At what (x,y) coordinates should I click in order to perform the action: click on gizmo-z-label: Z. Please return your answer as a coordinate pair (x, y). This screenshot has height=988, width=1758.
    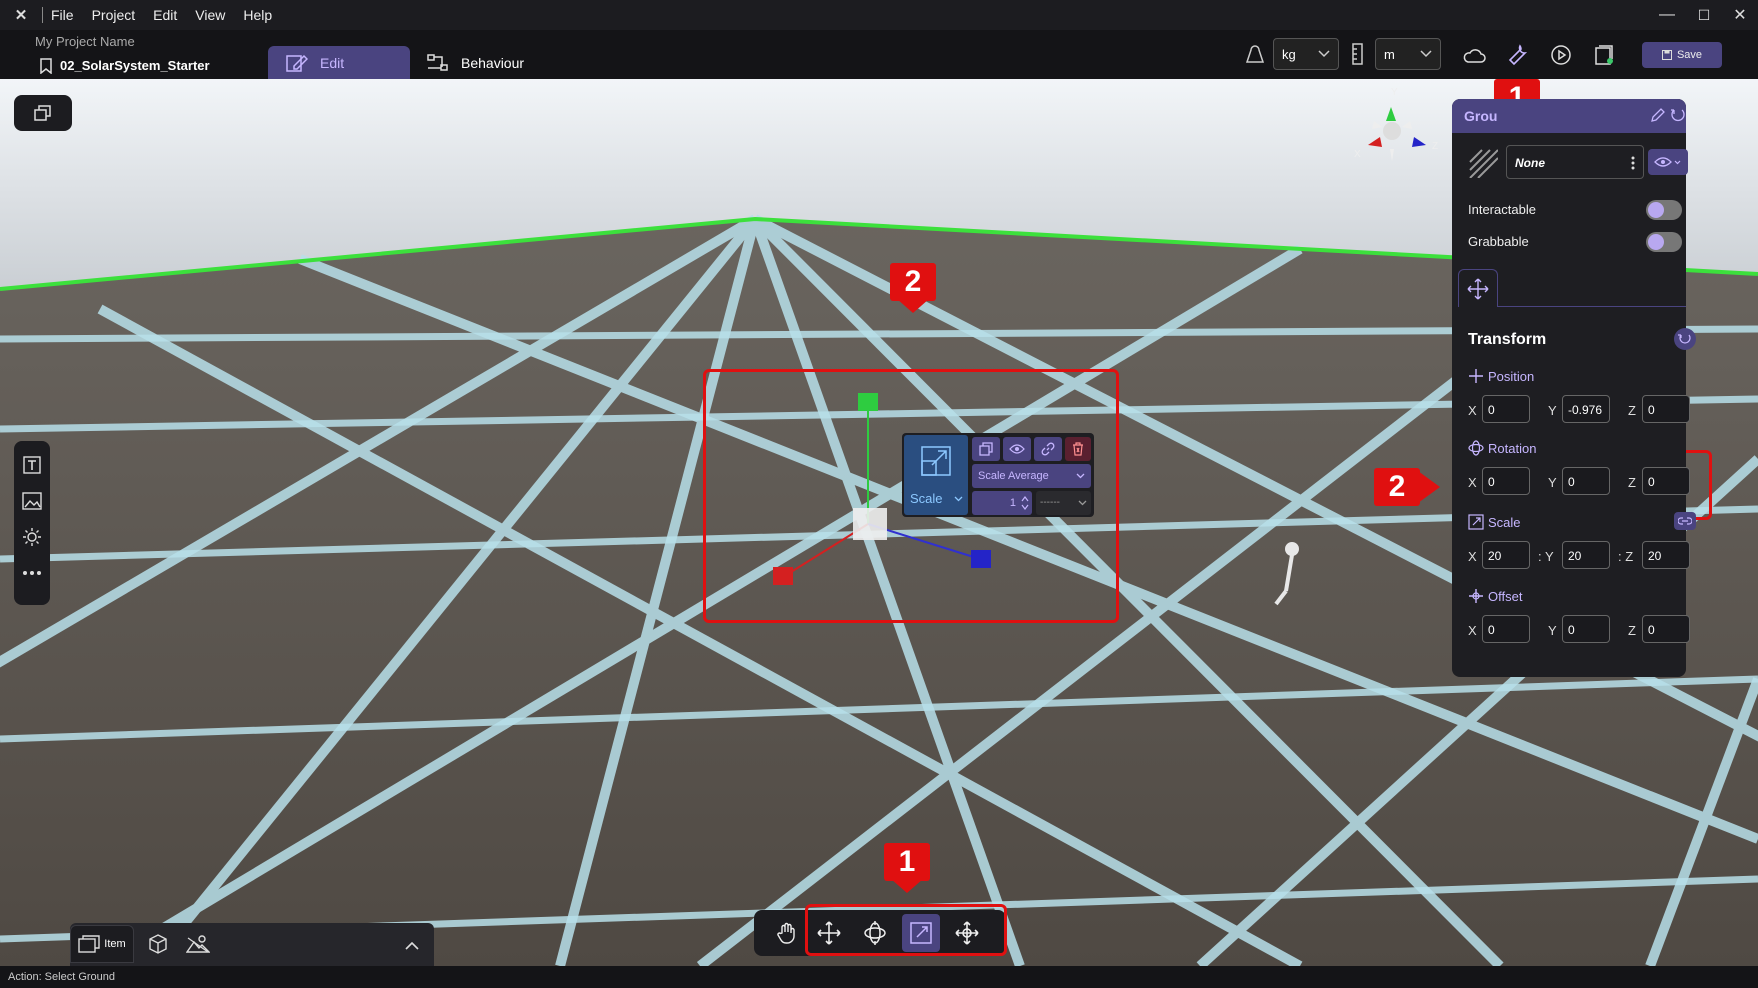
    Looking at the image, I should click on (1435, 146).